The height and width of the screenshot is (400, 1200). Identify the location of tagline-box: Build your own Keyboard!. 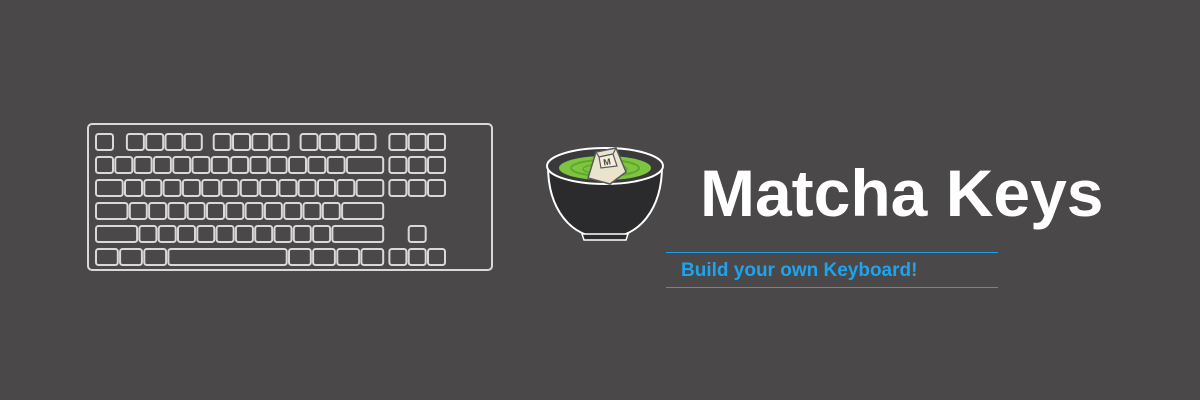
(832, 270).